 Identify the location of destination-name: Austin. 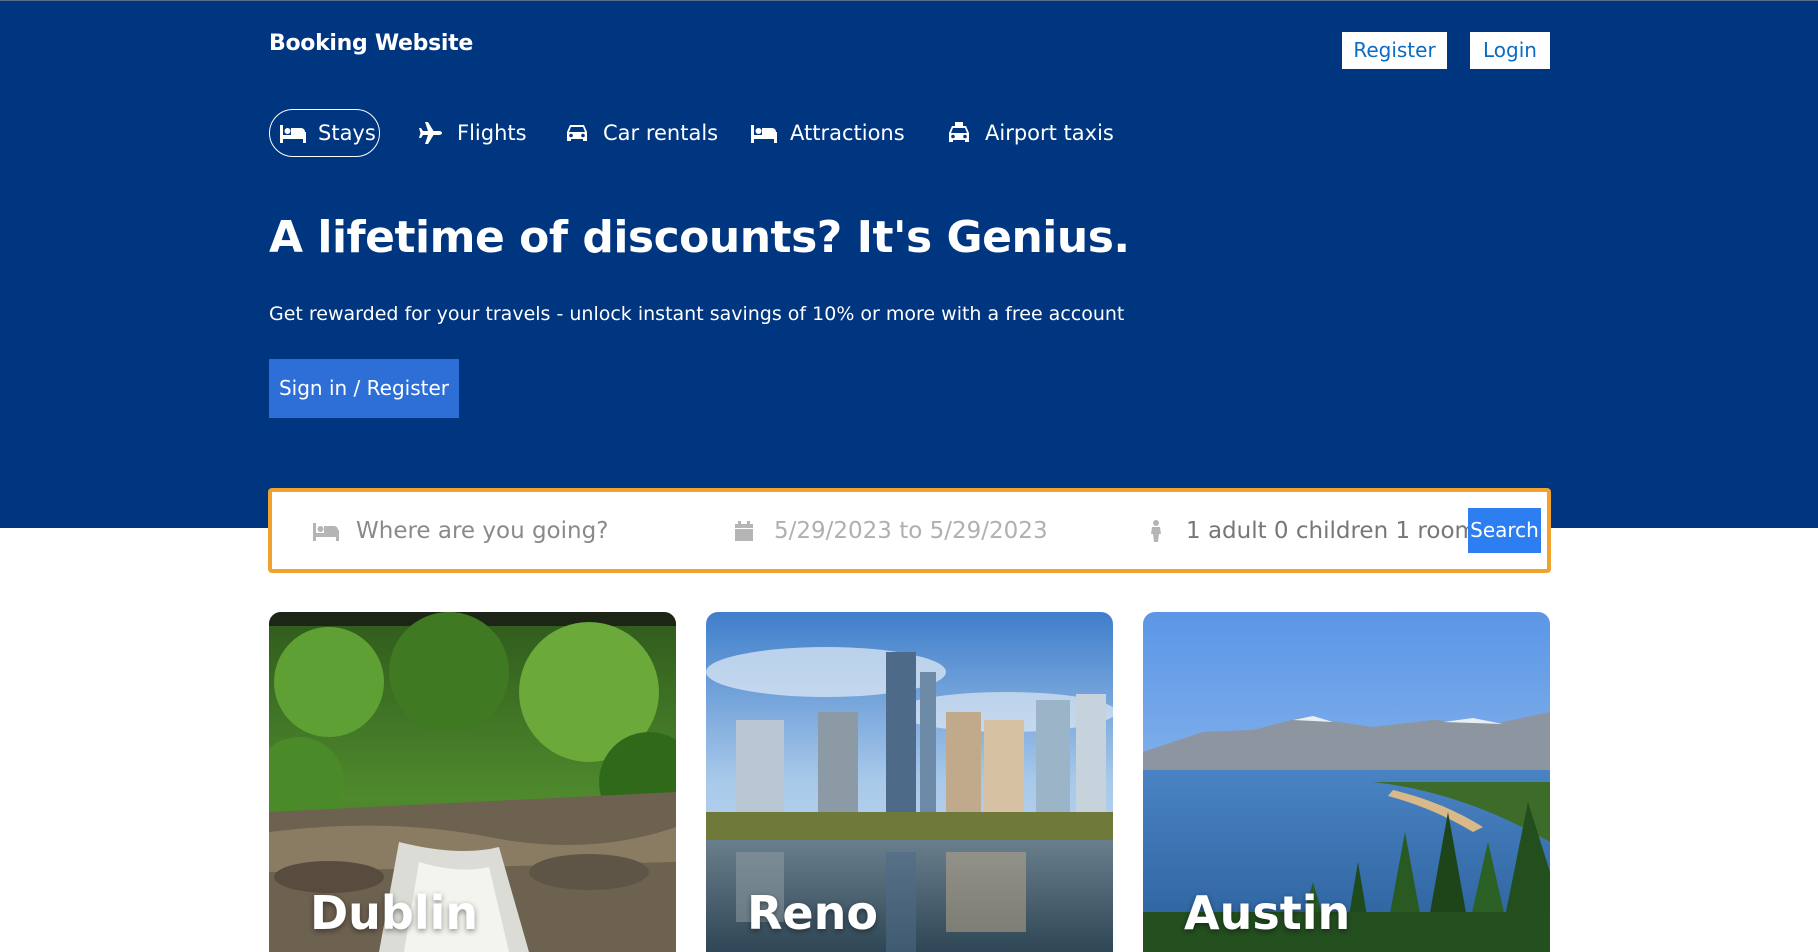
(1267, 913).